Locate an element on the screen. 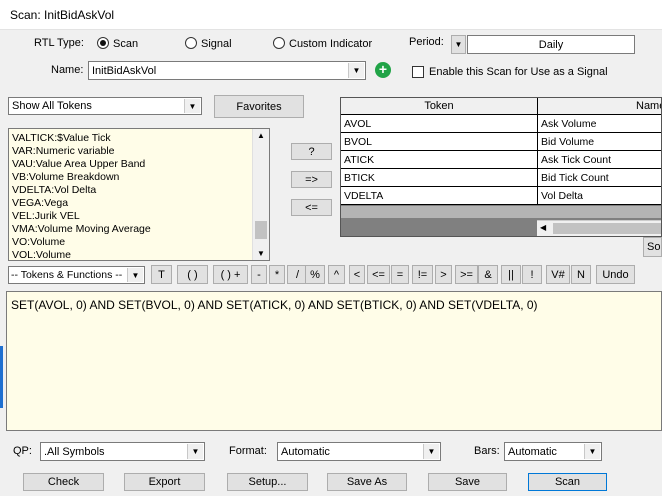  op-button-lt: < is located at coordinates (357, 274).